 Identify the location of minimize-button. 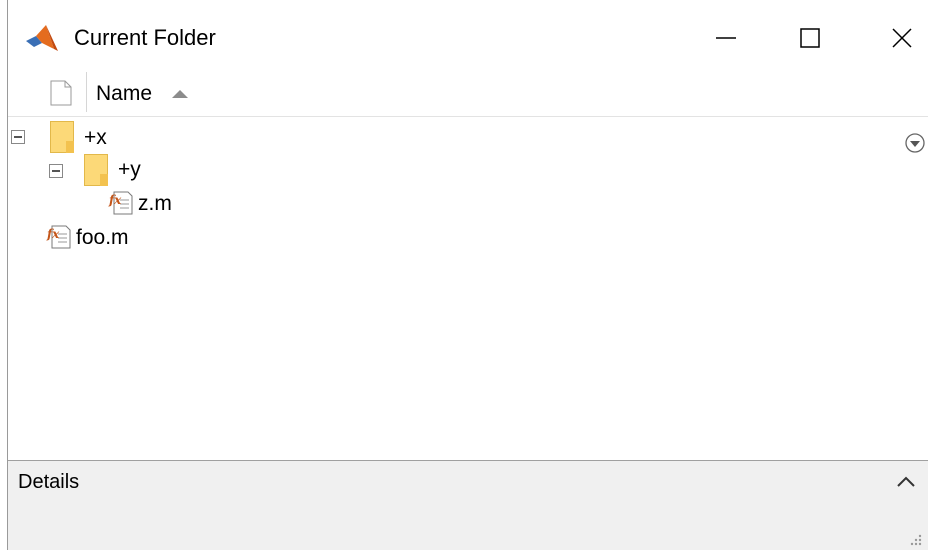
(726, 38).